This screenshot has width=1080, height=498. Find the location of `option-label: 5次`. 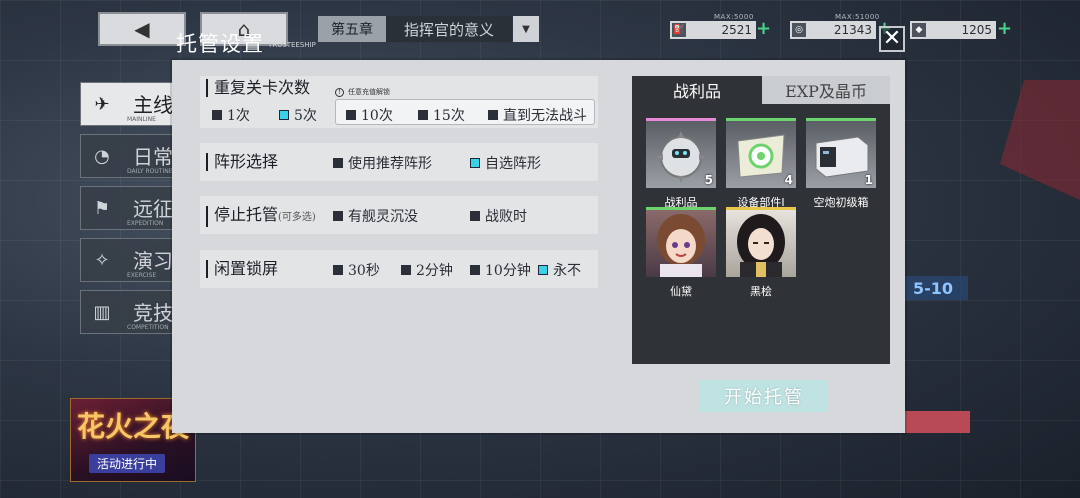

option-label: 5次 is located at coordinates (305, 116).